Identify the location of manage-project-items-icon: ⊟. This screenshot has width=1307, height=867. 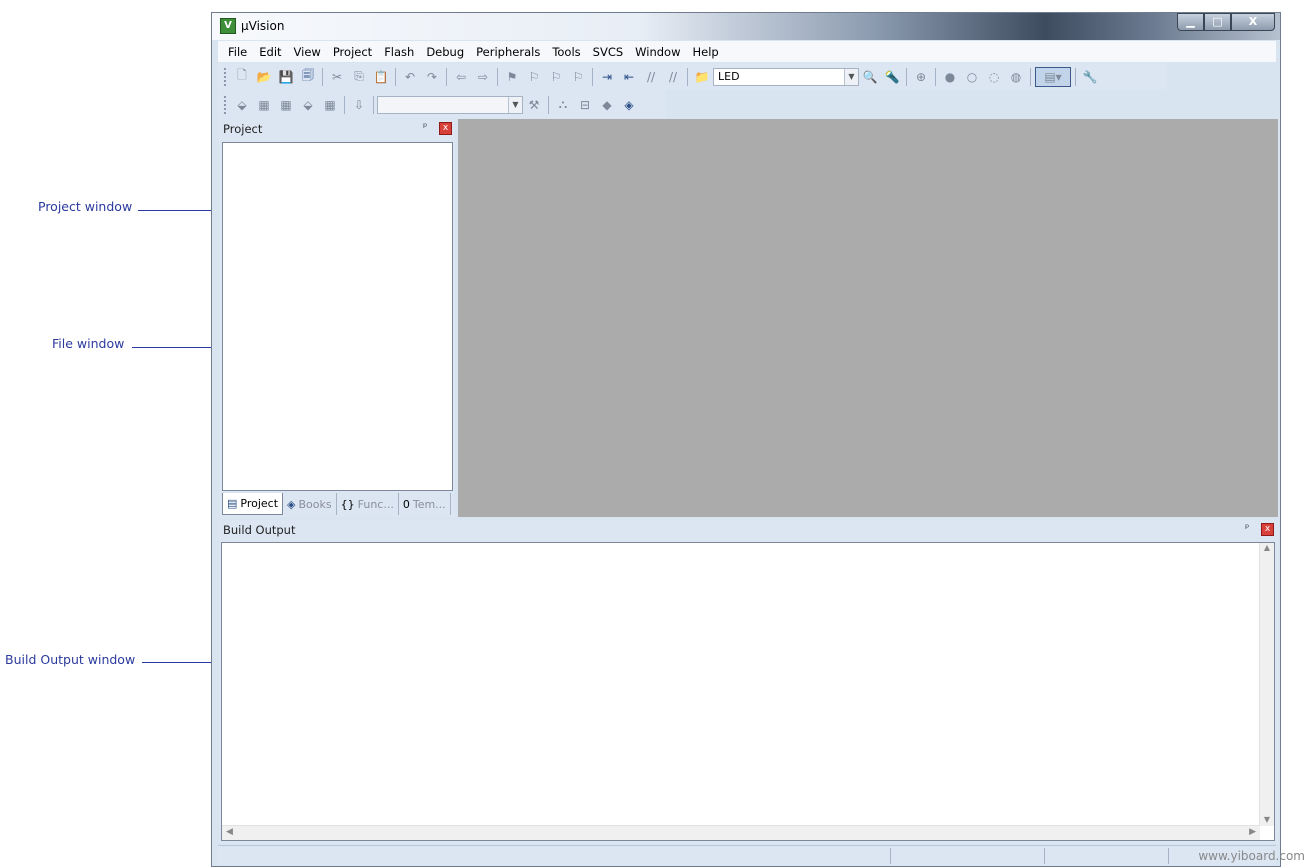
(585, 105).